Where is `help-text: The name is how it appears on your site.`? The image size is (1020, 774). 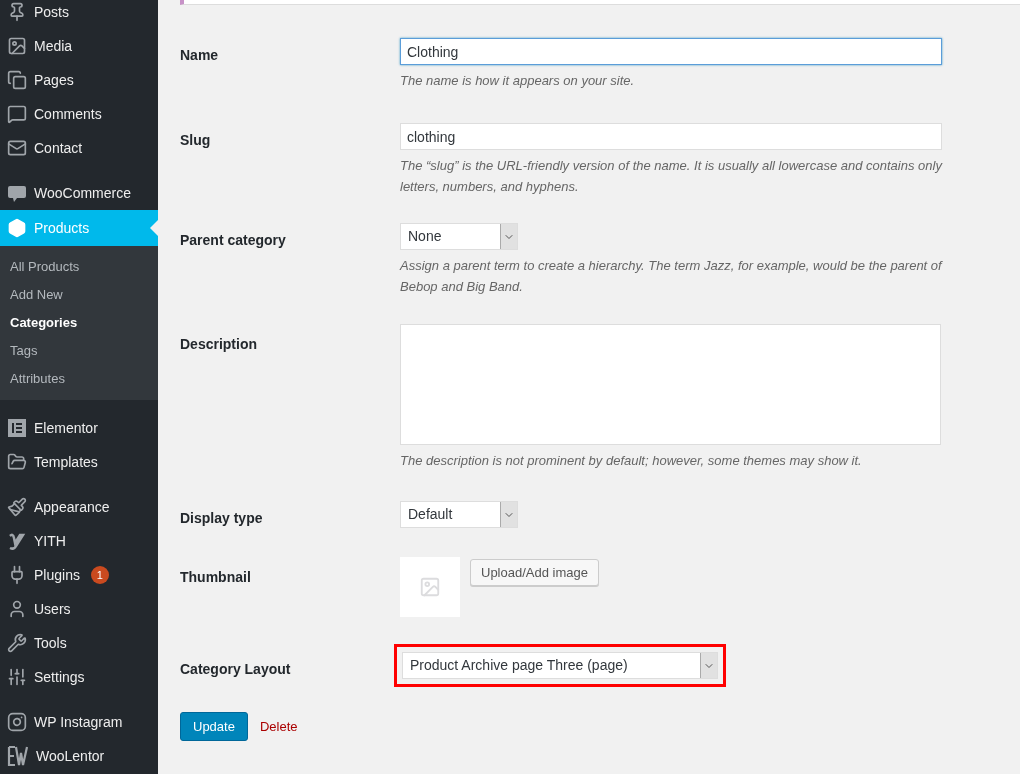 help-text: The name is how it appears on your site. is located at coordinates (518, 81).